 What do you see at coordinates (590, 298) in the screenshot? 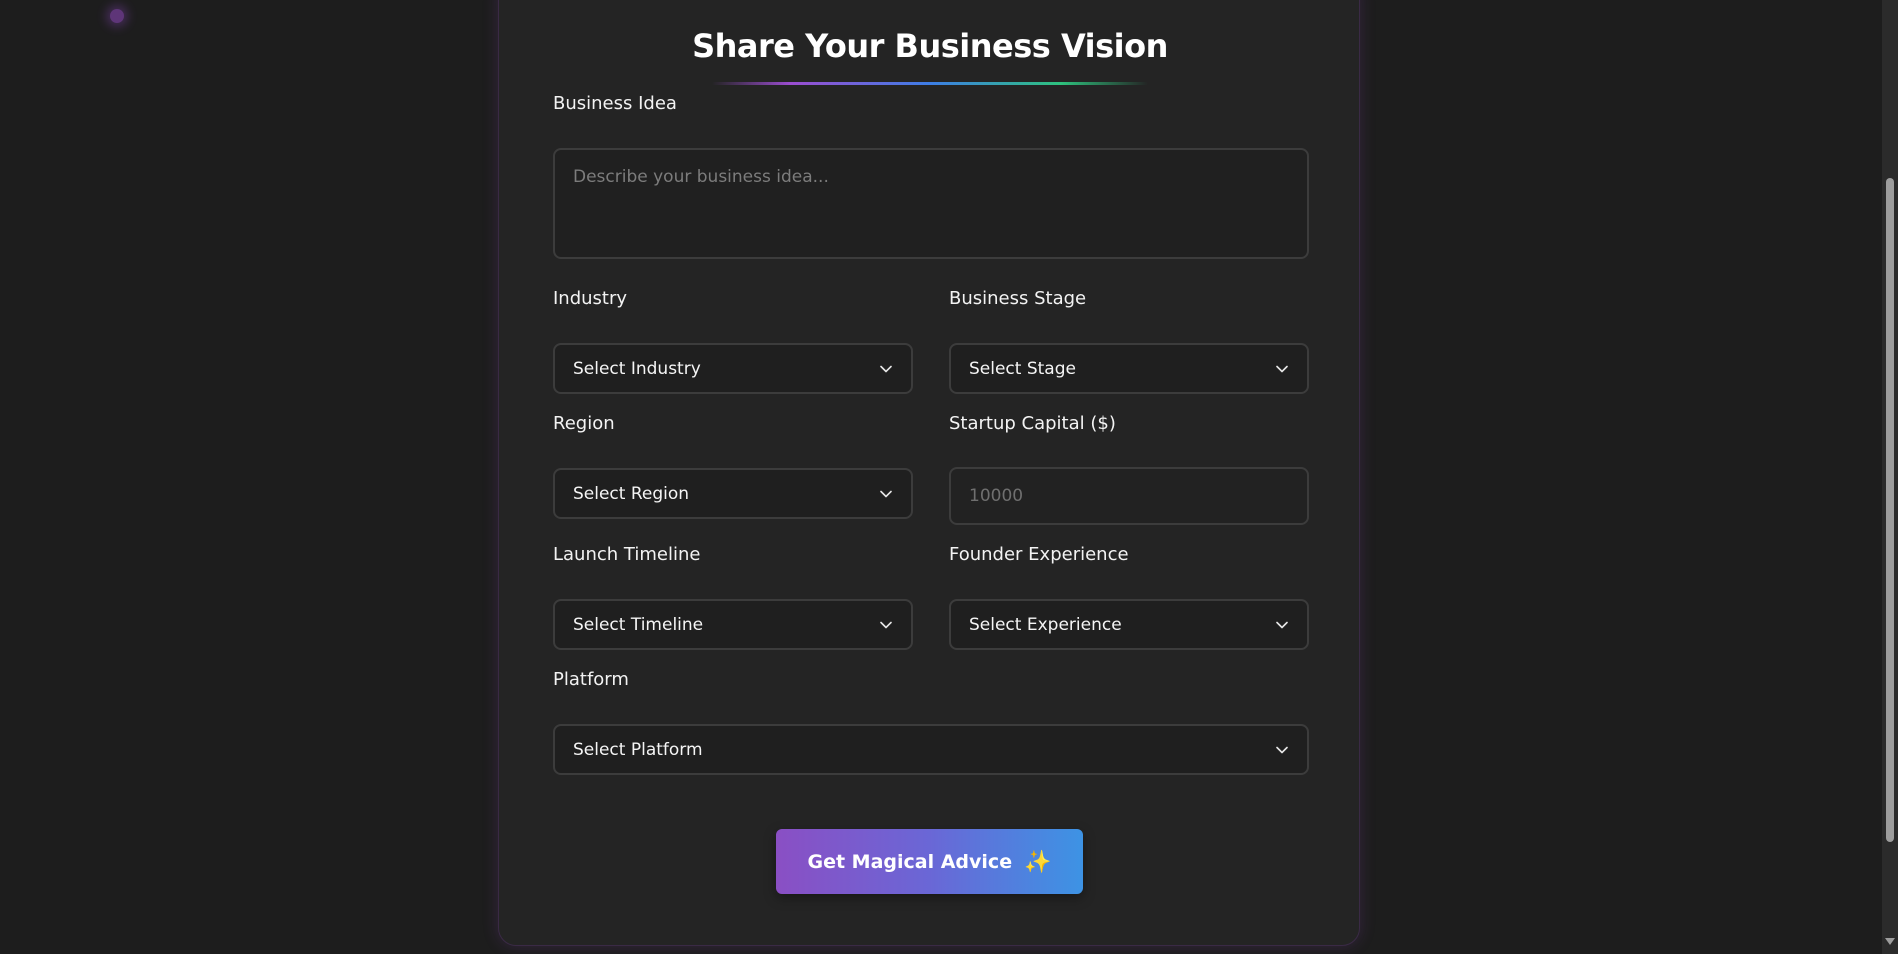
I see `industry-label: Industry` at bounding box center [590, 298].